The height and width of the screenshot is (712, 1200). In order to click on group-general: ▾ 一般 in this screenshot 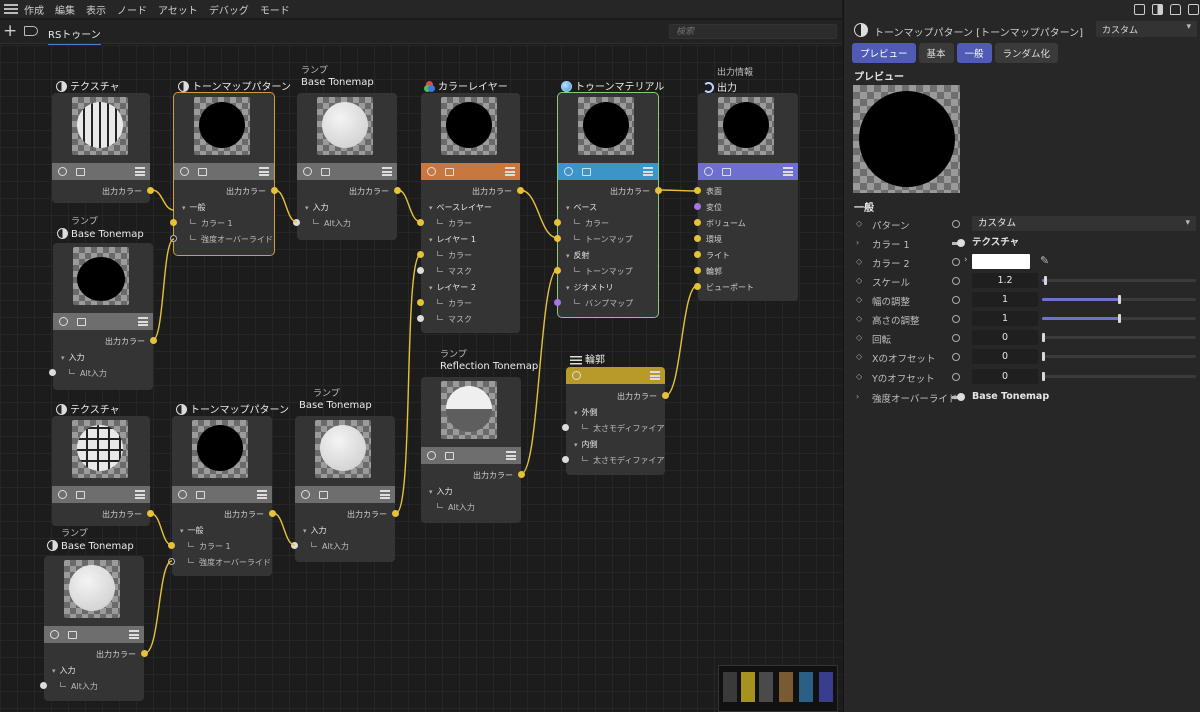, I will do `click(194, 207)`.